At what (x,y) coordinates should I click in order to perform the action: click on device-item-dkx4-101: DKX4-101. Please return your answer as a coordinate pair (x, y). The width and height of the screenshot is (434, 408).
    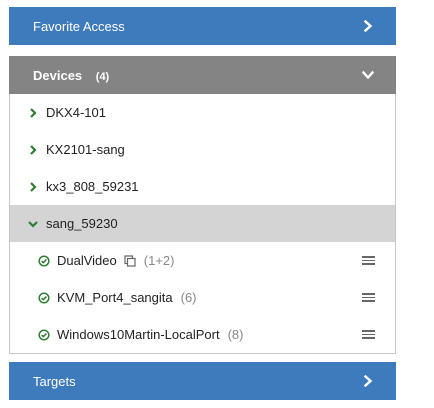
    Looking at the image, I should click on (202, 112).